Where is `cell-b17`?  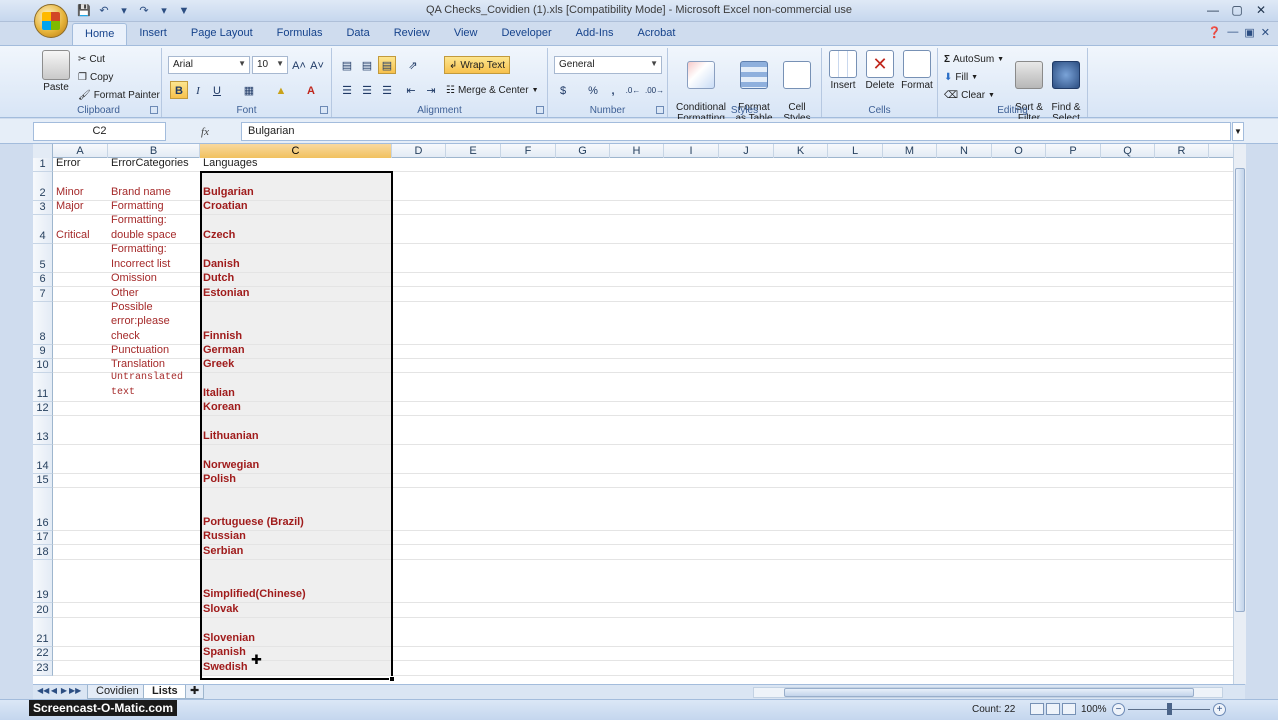
cell-b17 is located at coordinates (154, 537).